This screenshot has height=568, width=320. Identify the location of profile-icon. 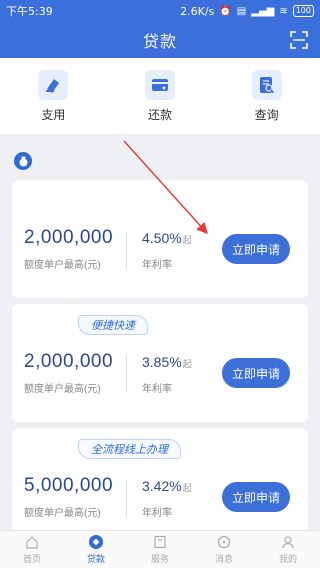
(288, 542).